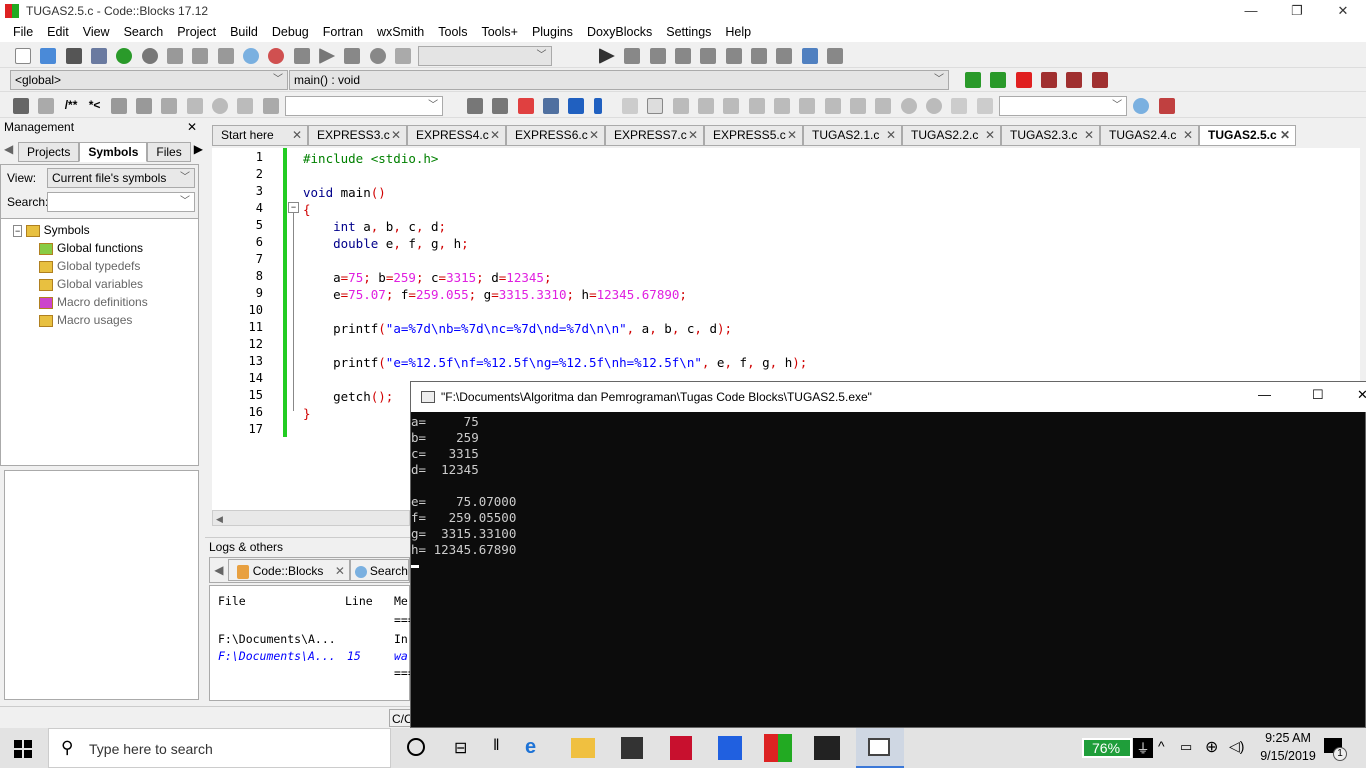  I want to click on close-panel-icon: ✕, so click(192, 127).